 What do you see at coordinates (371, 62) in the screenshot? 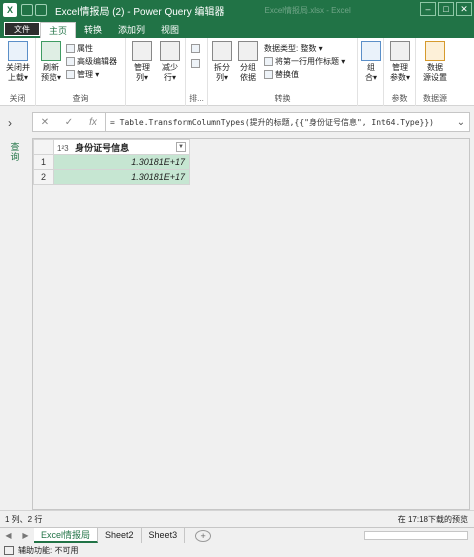
I see `combine-button: 组 合▾` at bounding box center [371, 62].